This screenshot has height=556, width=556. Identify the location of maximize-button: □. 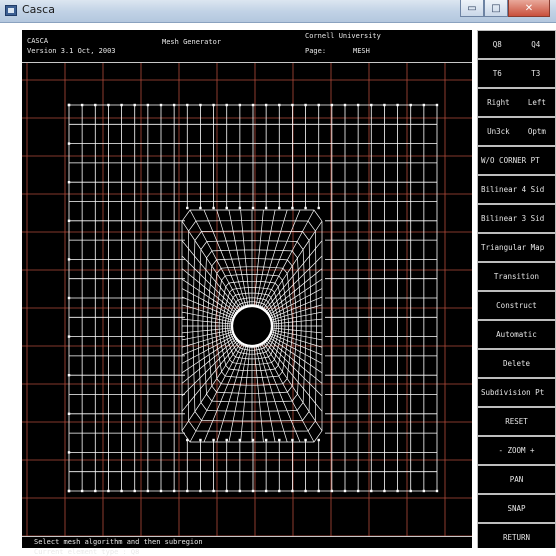
(496, 8).